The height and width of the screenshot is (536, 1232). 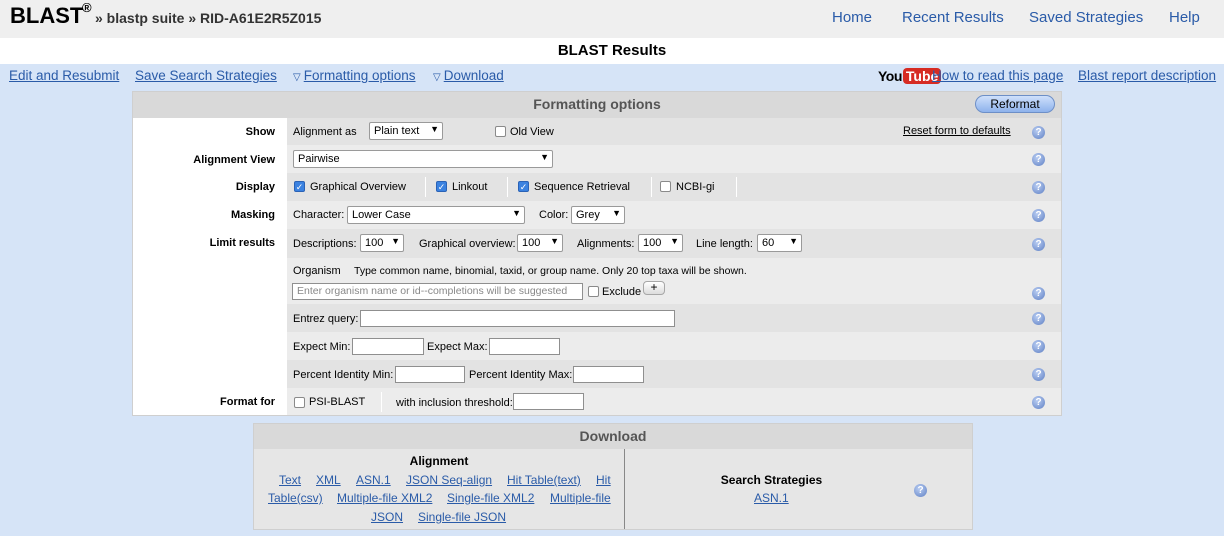 I want to click on formatting-panel-header: Formatting options Reformat, so click(x=597, y=105).